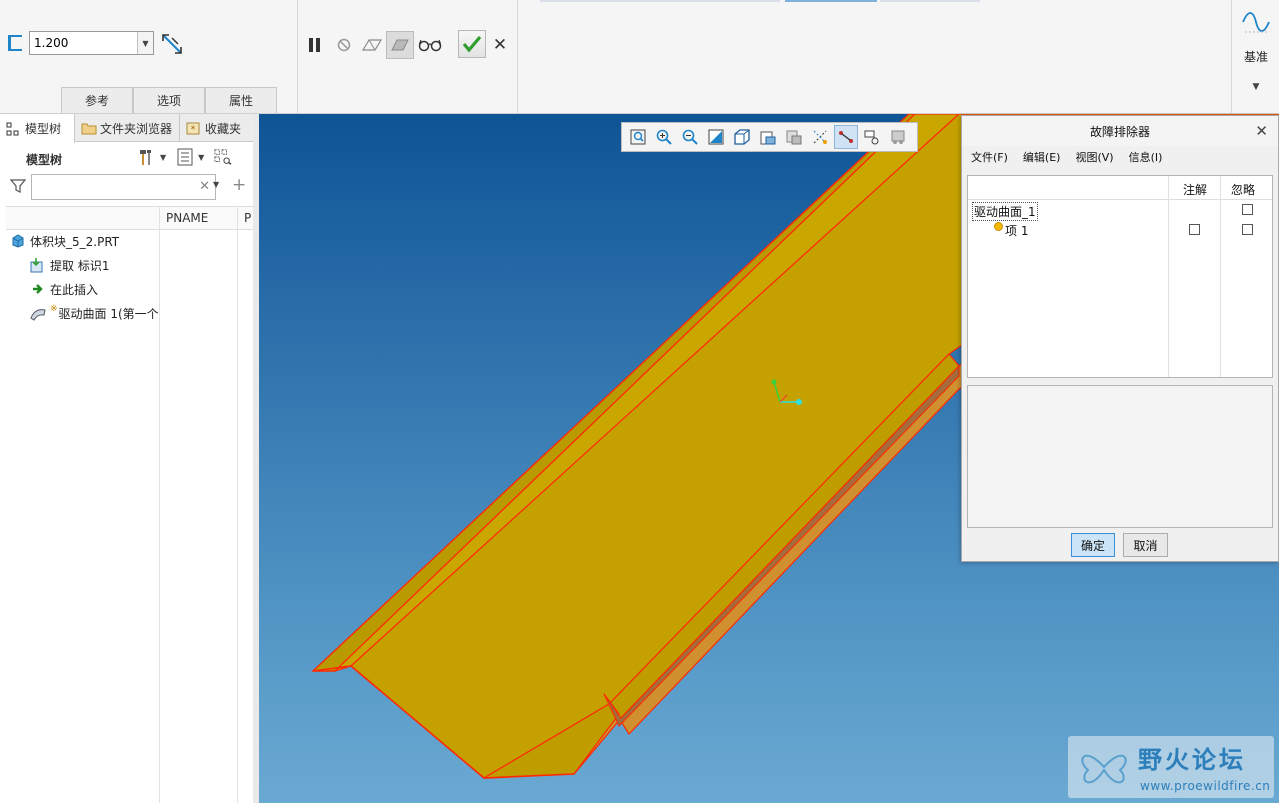 This screenshot has width=1279, height=803. Describe the element at coordinates (742, 137) in the screenshot. I see `display-style-icon` at that location.